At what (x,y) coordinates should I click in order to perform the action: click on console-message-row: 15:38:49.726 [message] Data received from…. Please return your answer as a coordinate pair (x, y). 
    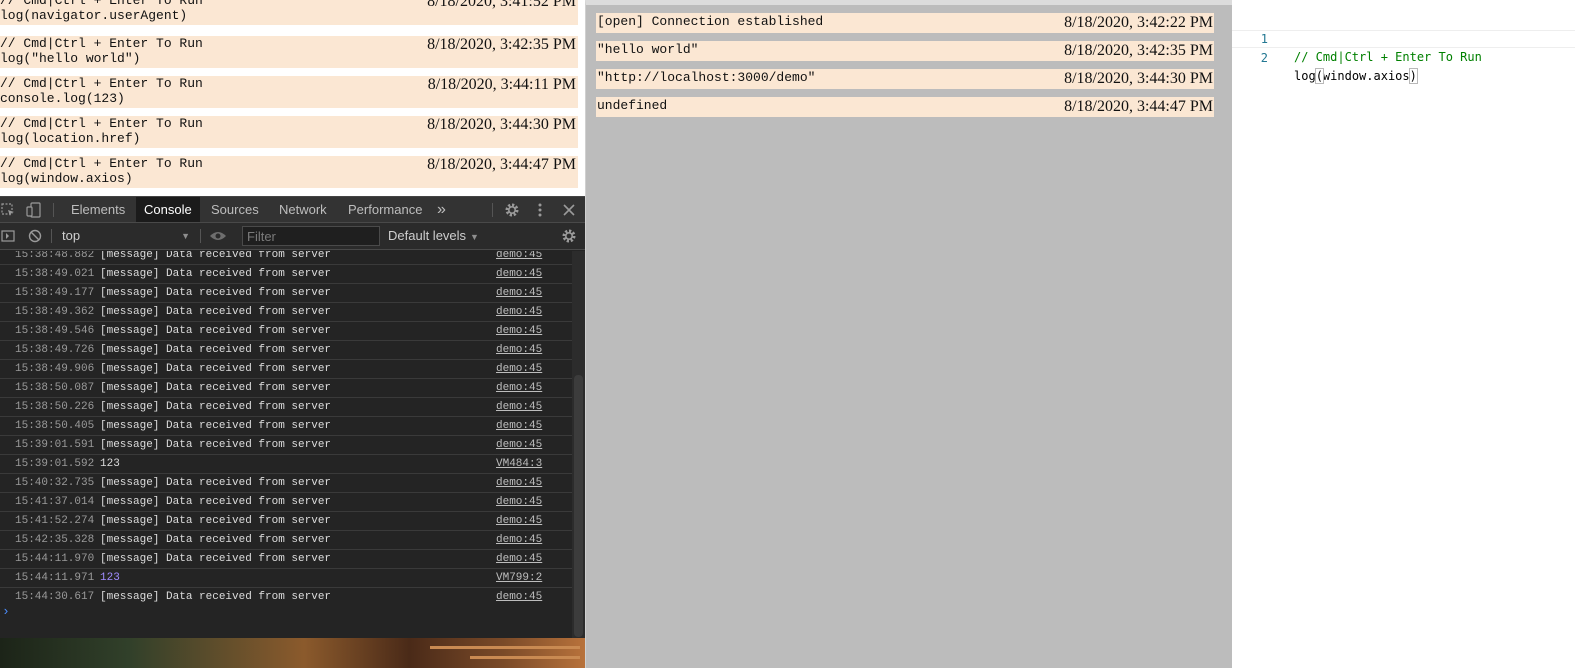
    Looking at the image, I should click on (286, 350).